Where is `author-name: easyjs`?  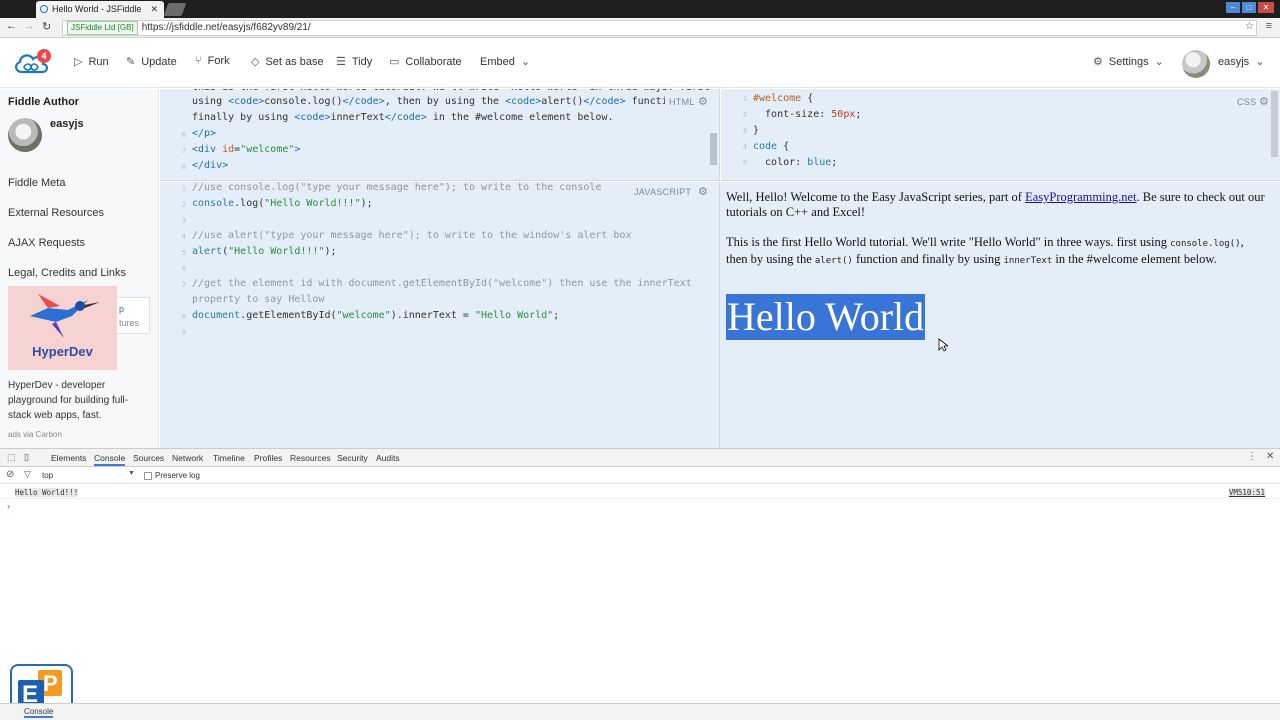
author-name: easyjs is located at coordinates (67, 124).